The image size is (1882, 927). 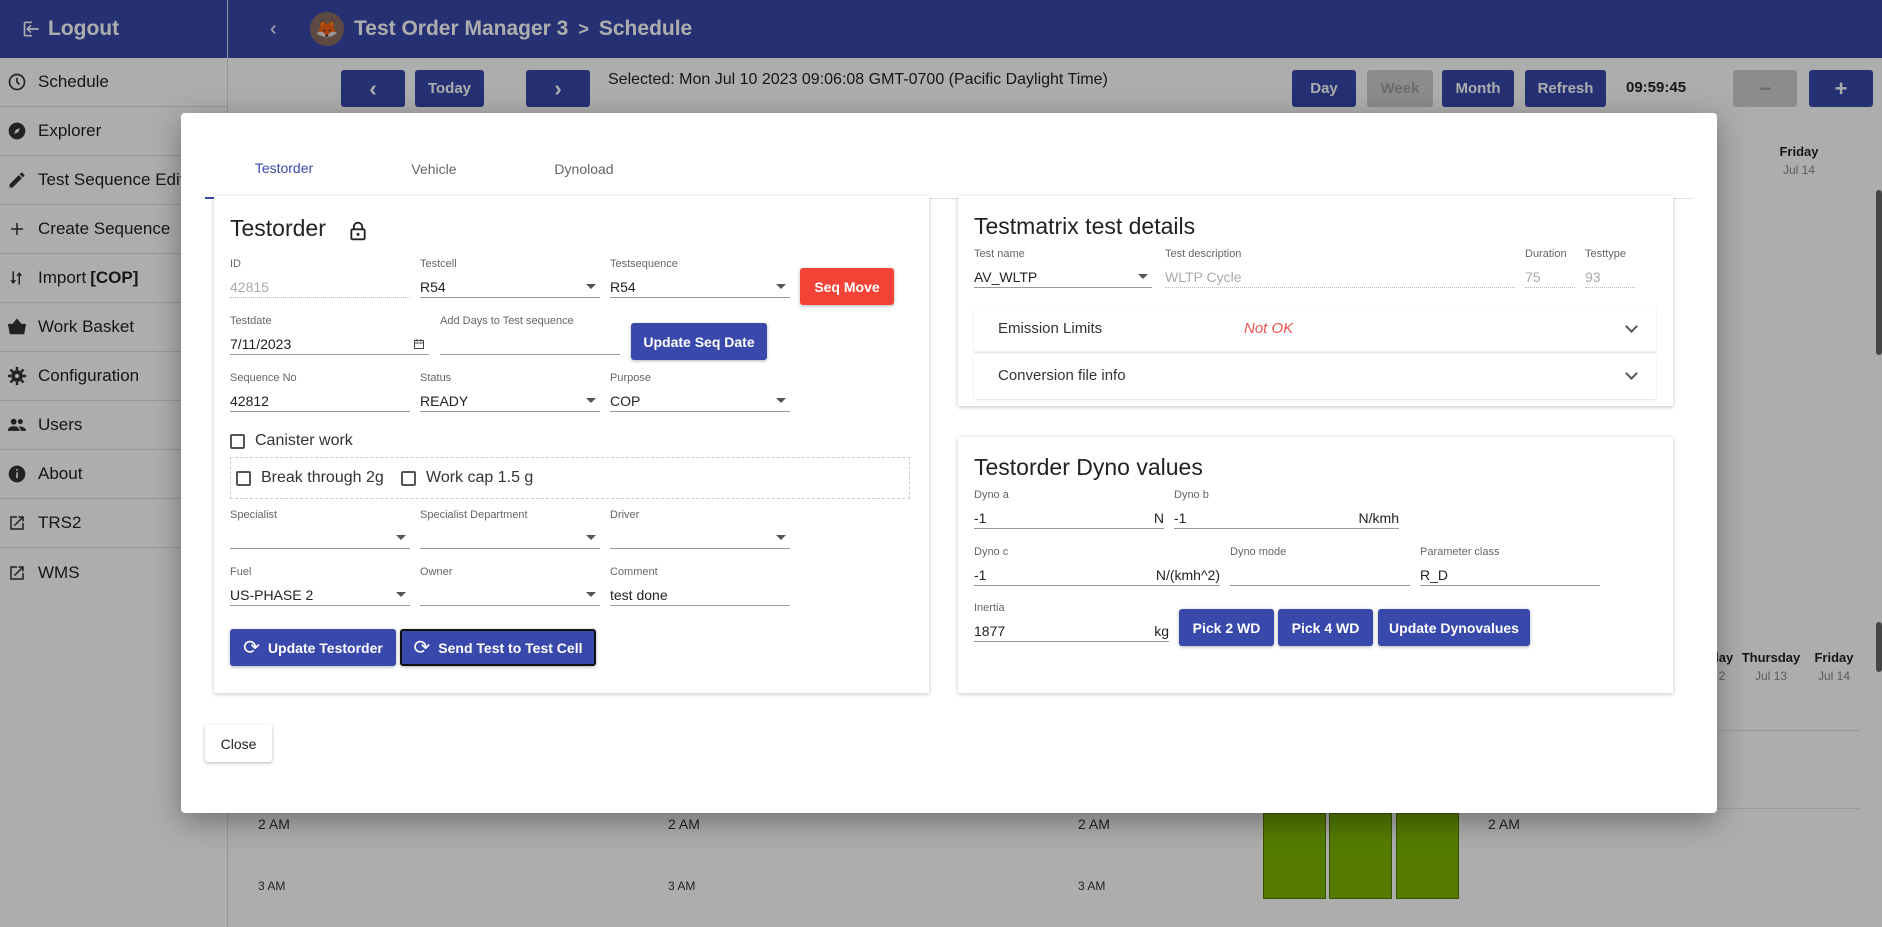 What do you see at coordinates (530, 335) in the screenshot?
I see `add-days-input: Add Days to Test sequence` at bounding box center [530, 335].